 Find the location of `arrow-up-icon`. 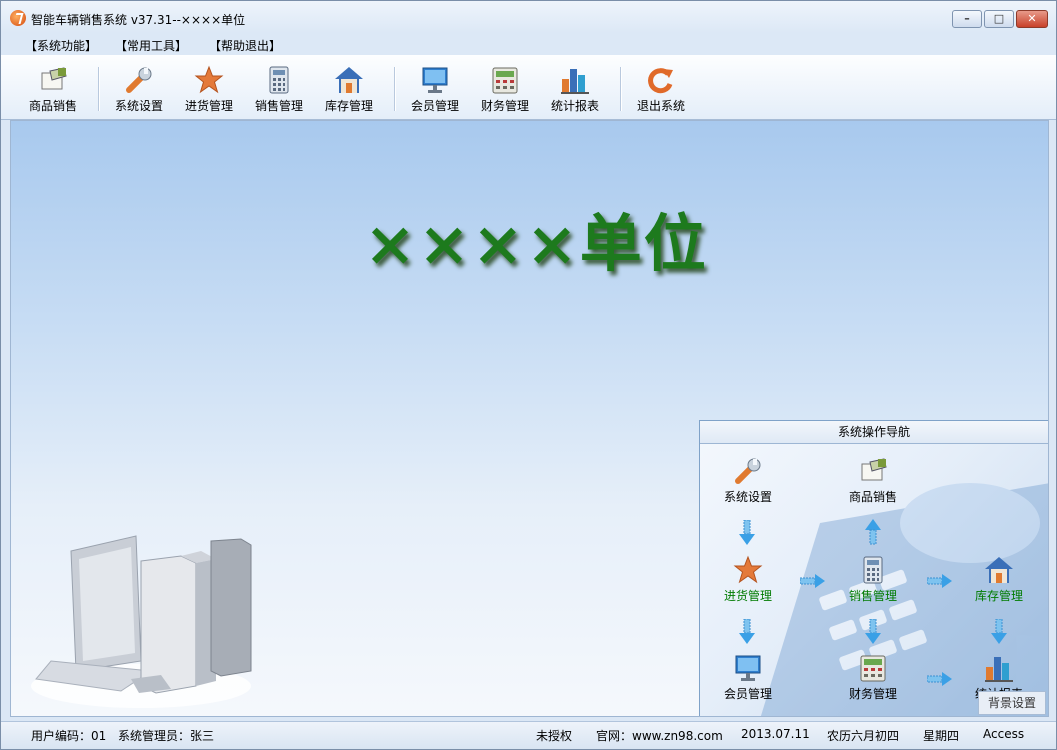

arrow-up-icon is located at coordinates (873, 532).